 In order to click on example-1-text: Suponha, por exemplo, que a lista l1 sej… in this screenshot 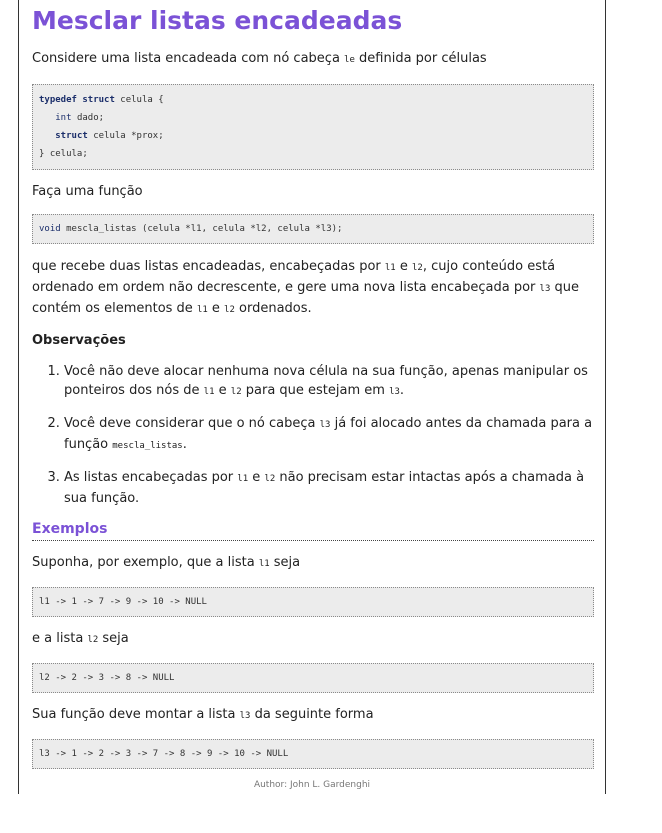, I will do `click(166, 562)`.